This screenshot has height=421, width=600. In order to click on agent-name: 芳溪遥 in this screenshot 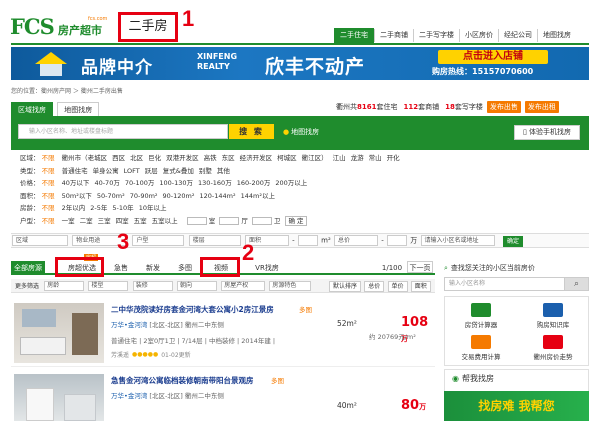, I will do `click(120, 354)`.